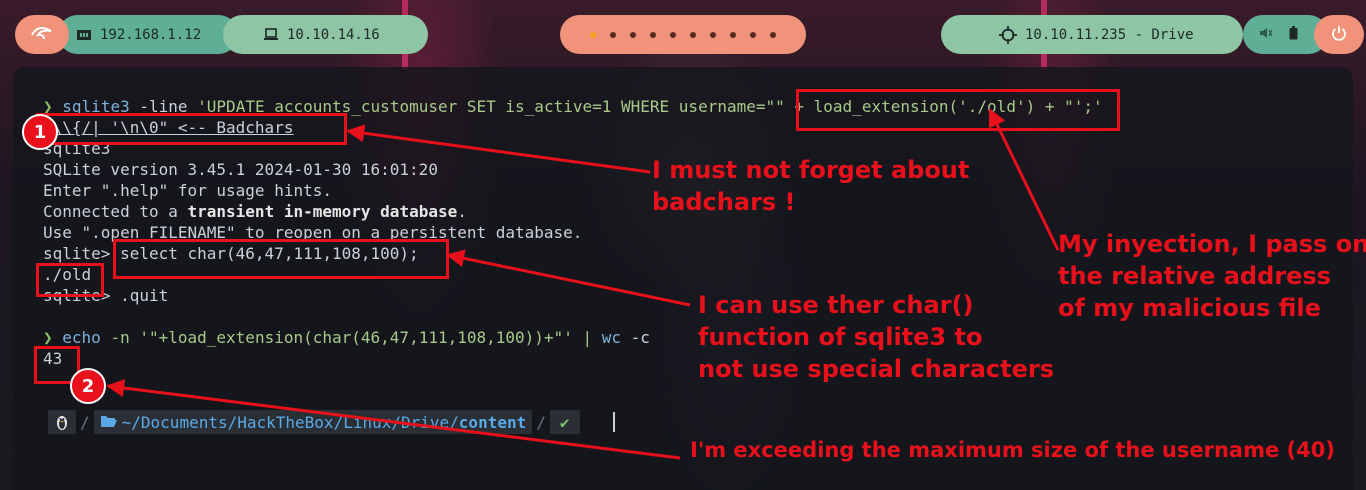 The image size is (1366, 490). Describe the element at coordinates (811, 186) in the screenshot. I see `badchars-note: I must not forget about badchars !` at that location.